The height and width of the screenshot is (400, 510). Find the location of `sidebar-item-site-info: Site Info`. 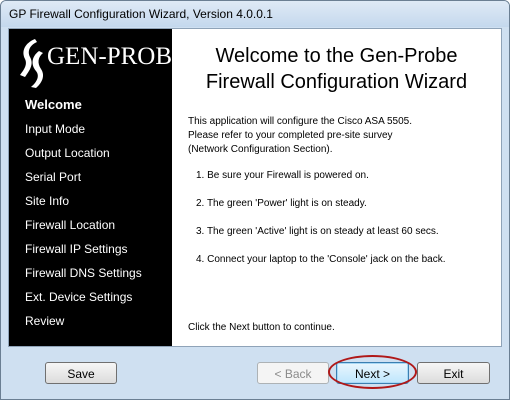

sidebar-item-site-info: Site Info is located at coordinates (97, 201).